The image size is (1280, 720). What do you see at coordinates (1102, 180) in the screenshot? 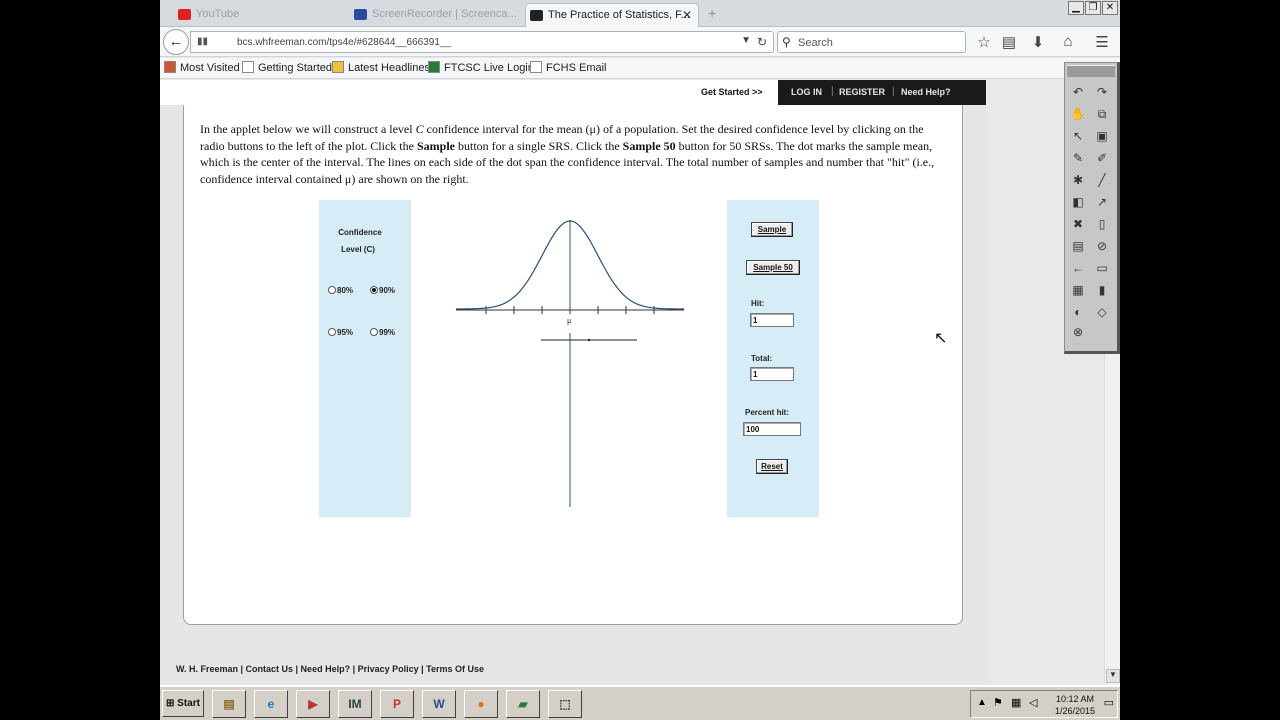
I see `line-icon: ╱` at bounding box center [1102, 180].